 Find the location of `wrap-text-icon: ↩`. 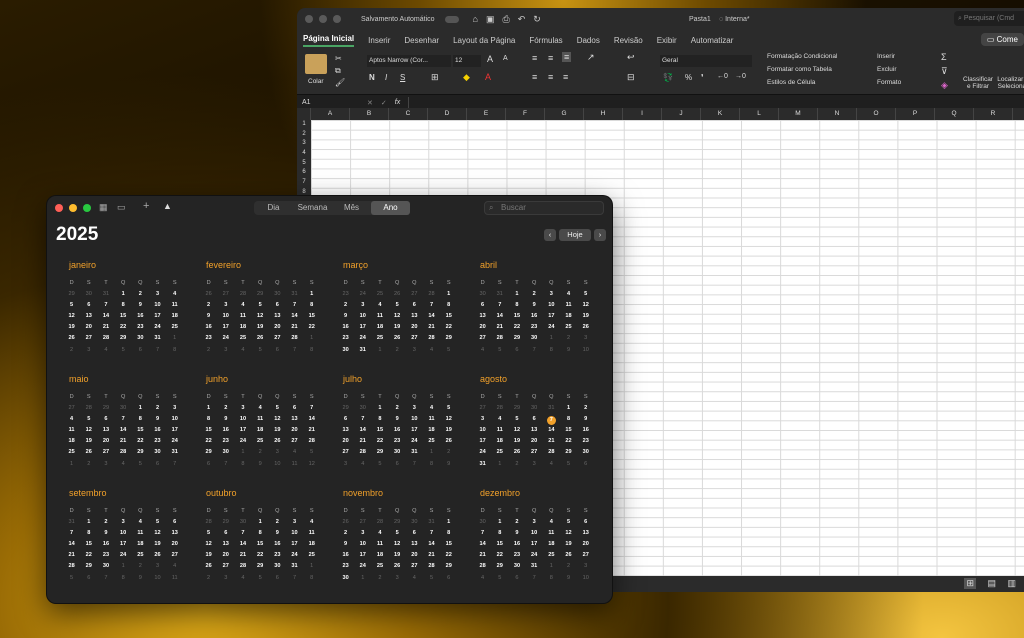

wrap-text-icon: ↩ is located at coordinates (631, 57).